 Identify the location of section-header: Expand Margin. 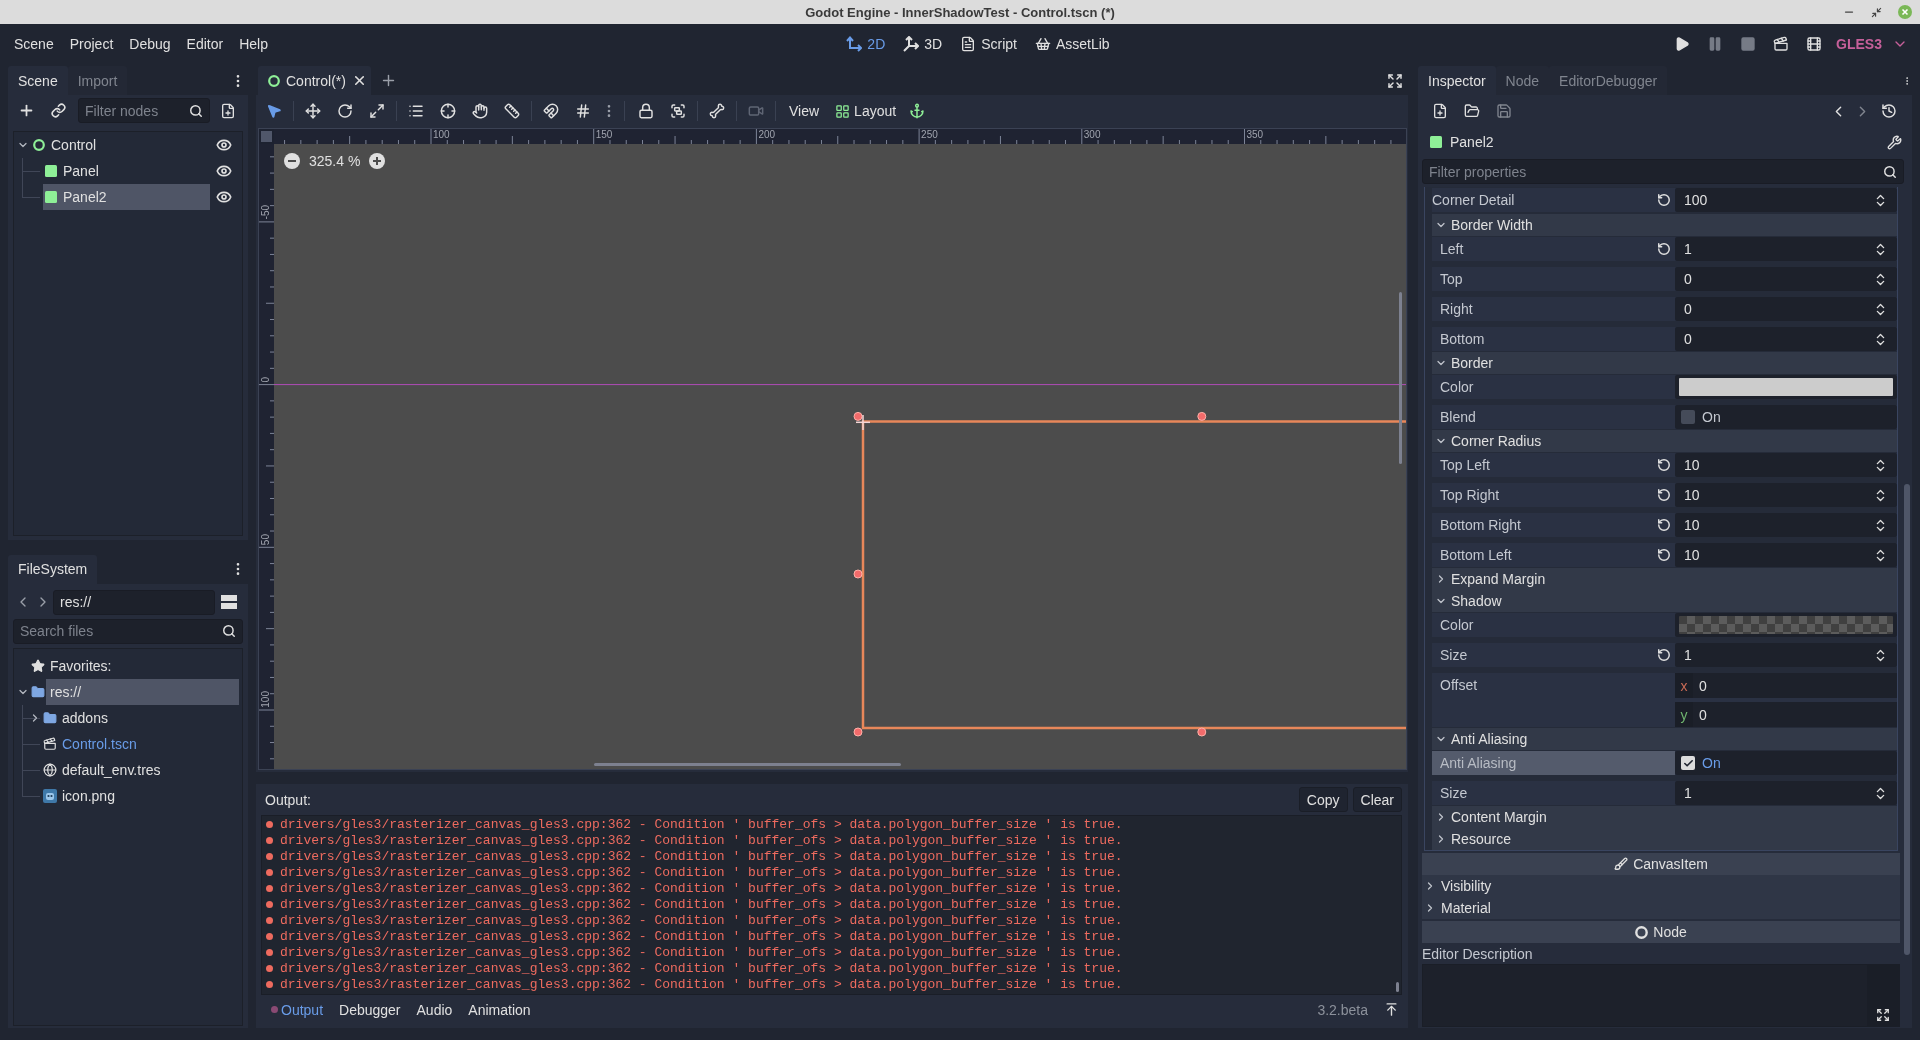
(1664, 579).